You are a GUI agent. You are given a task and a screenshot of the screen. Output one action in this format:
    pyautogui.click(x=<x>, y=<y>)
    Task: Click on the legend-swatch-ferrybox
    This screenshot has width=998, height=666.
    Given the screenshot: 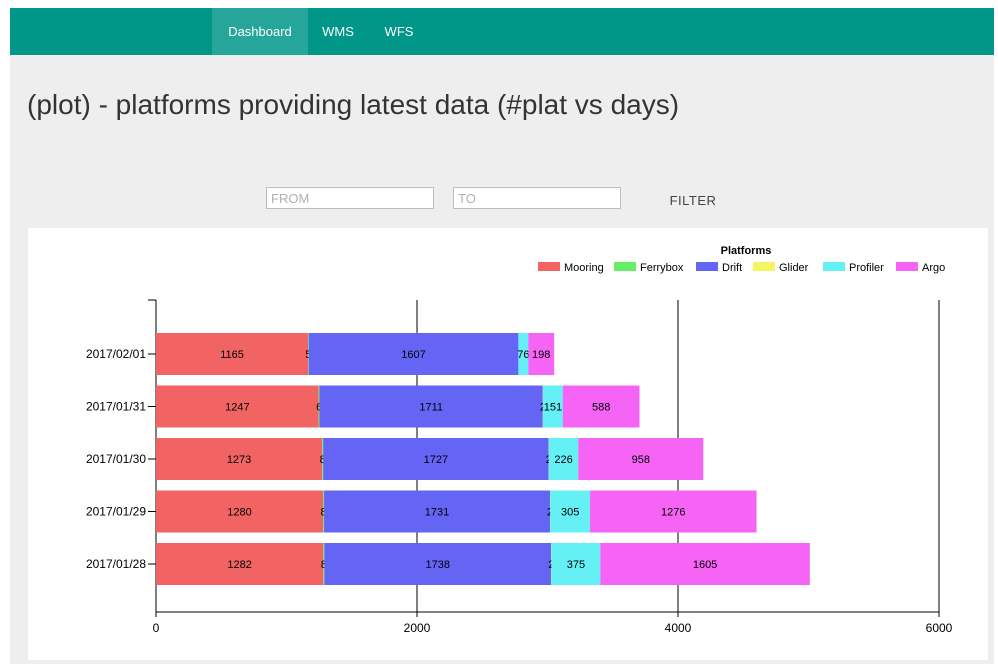 What is the action you would take?
    pyautogui.click(x=625, y=266)
    